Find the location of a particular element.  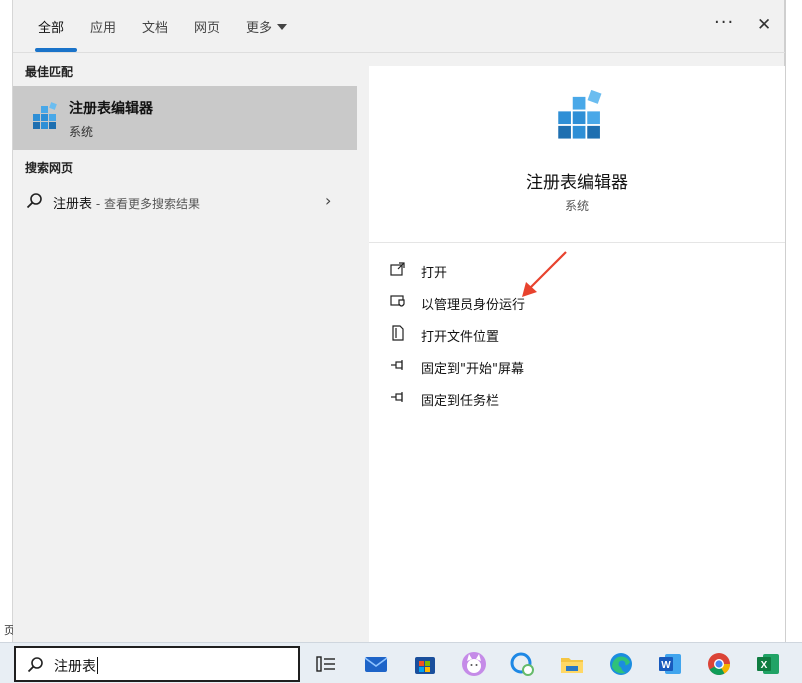

action-open: 打开 is located at coordinates (579, 270).